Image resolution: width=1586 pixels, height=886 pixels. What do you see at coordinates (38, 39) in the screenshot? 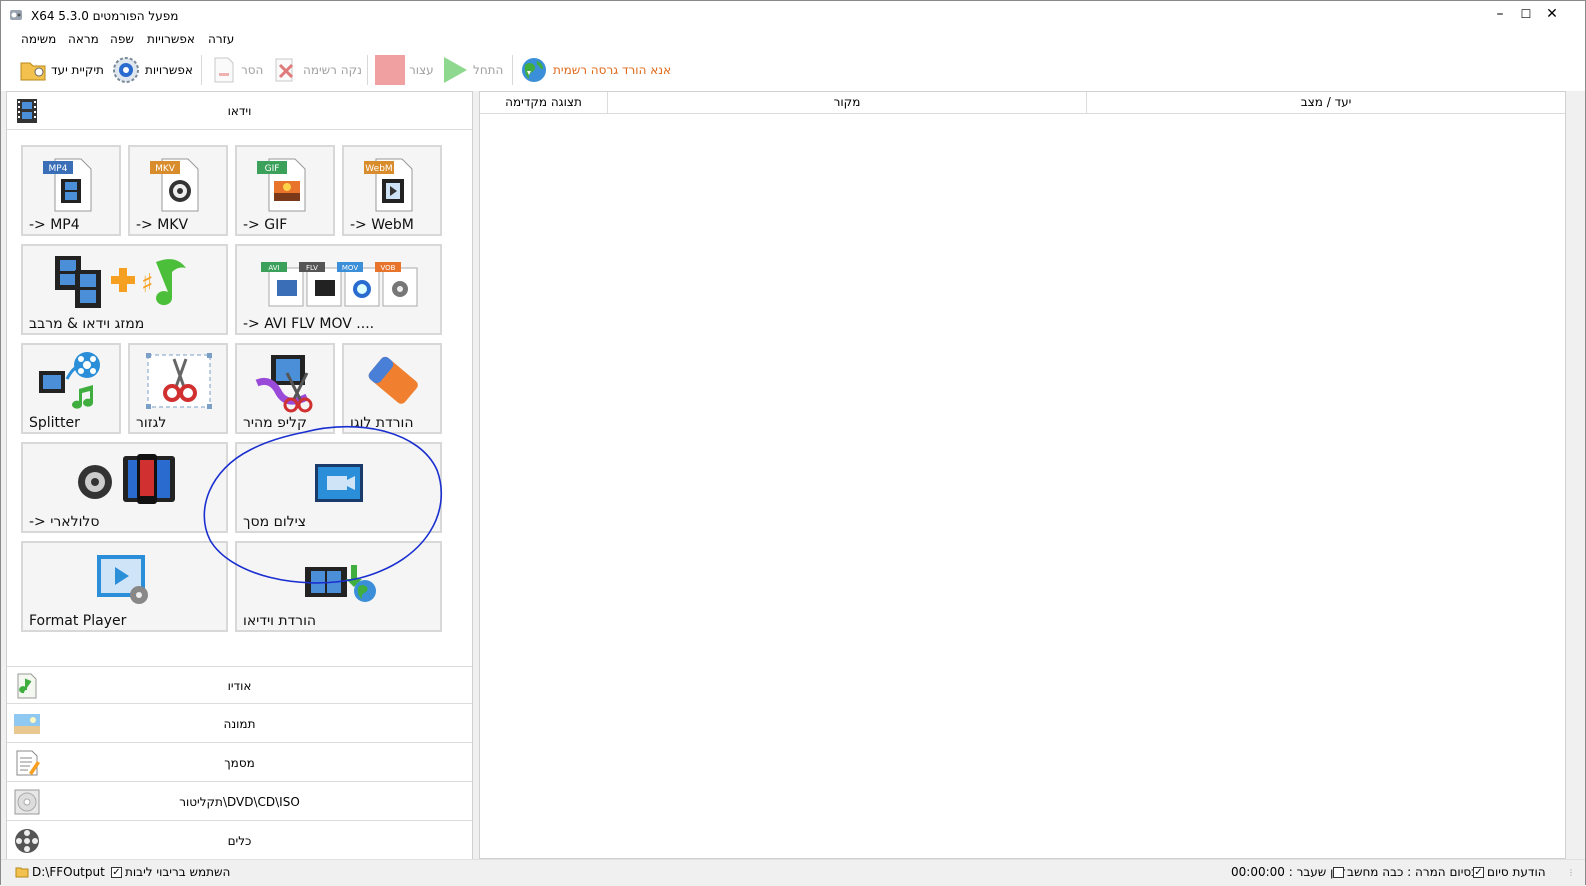
I see `menu-task: משימה` at bounding box center [38, 39].